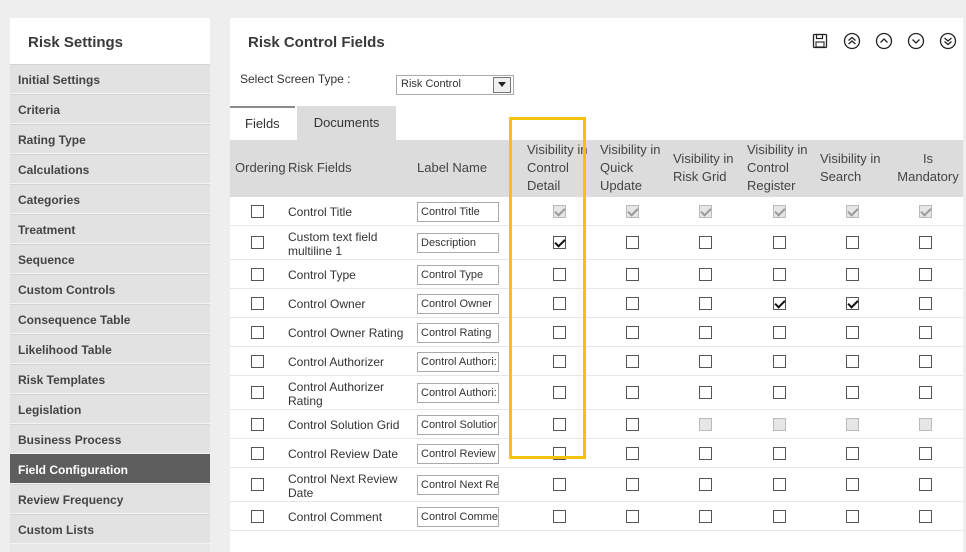 Image resolution: width=966 pixels, height=552 pixels. I want to click on label-name-input: Control Comme, so click(458, 517).